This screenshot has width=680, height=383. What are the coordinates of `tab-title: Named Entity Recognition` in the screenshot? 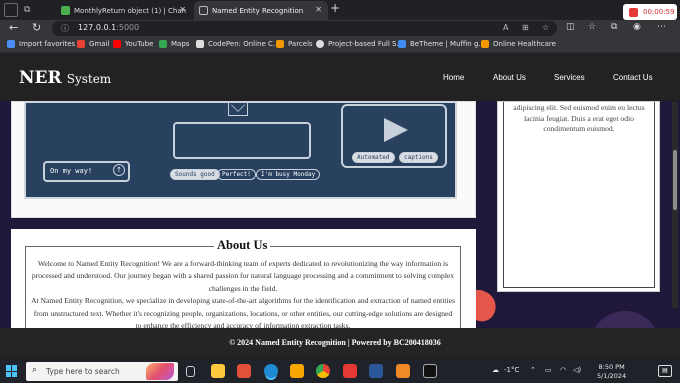 It's located at (258, 10).